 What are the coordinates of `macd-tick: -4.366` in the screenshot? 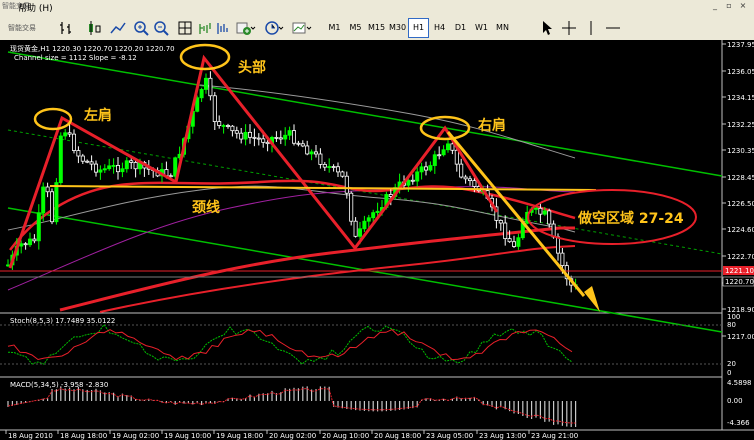 It's located at (738, 423).